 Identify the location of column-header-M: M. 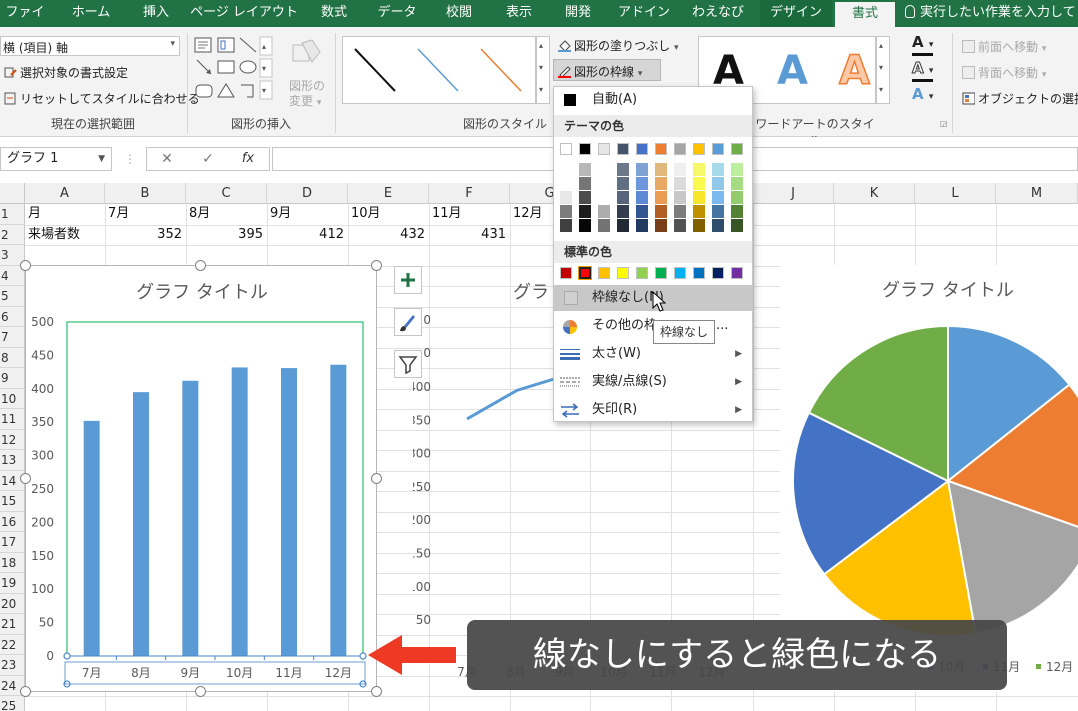
(1037, 193).